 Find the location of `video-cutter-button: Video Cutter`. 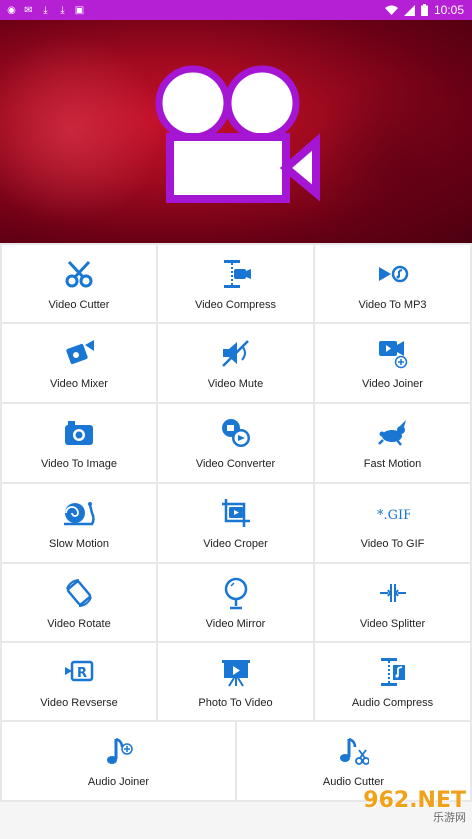

video-cutter-button: Video Cutter is located at coordinates (79, 283).